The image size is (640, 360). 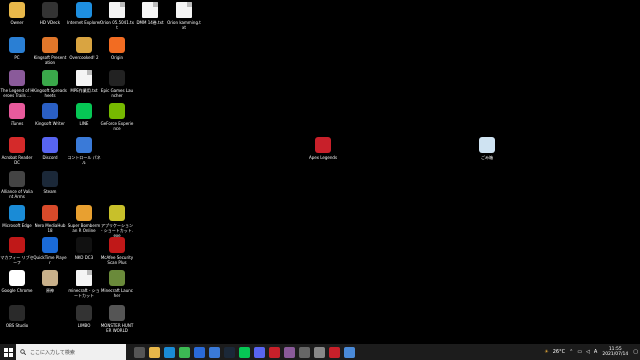 I want to click on desktop-icon: Super Bomberman R Online, so click(x=84, y=219).